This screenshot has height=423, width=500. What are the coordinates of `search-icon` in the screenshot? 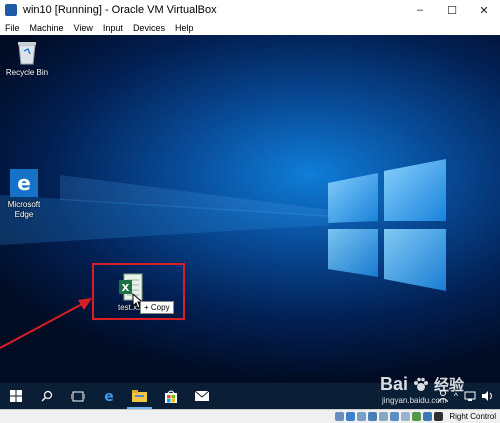 It's located at (46, 396).